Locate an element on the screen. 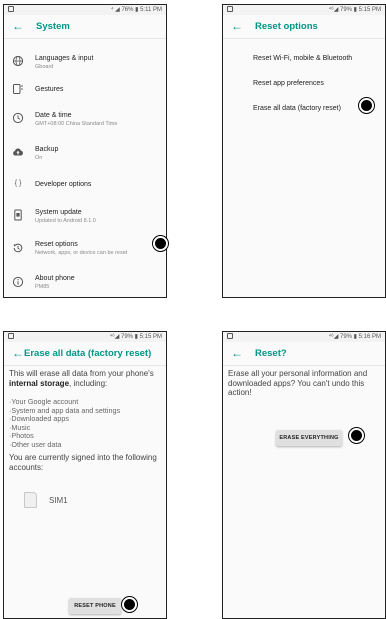  item-sublabel: Network, apps, or device can be reset is located at coordinates (81, 253).